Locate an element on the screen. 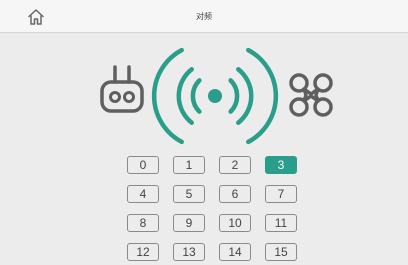  channel-button-6: 6 is located at coordinates (235, 194).